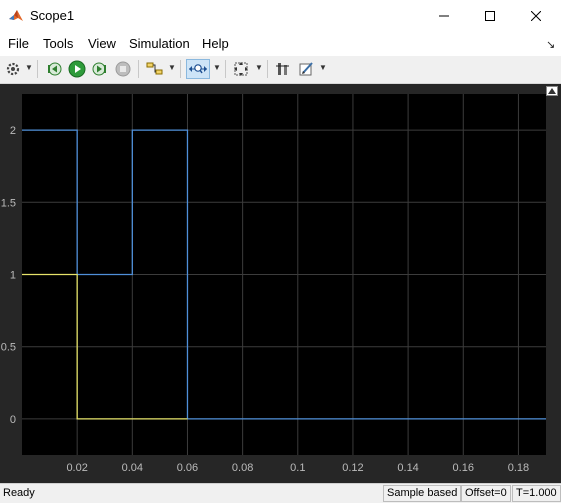  Describe the element at coordinates (490, 16) in the screenshot. I see `maximize-button` at that location.